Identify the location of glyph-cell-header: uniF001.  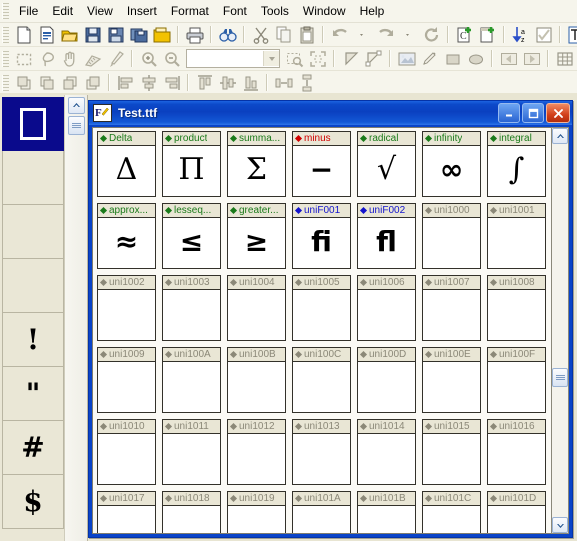
(321, 210).